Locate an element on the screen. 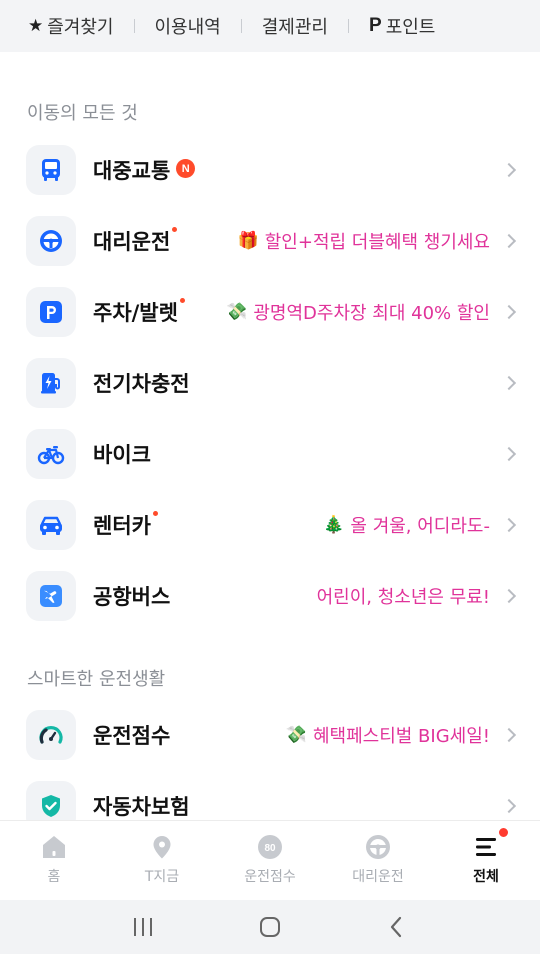 The height and width of the screenshot is (954, 540). menu-item-airport-bus: 공항버스 어린이, 청소년은 무료! is located at coordinates (270, 596).